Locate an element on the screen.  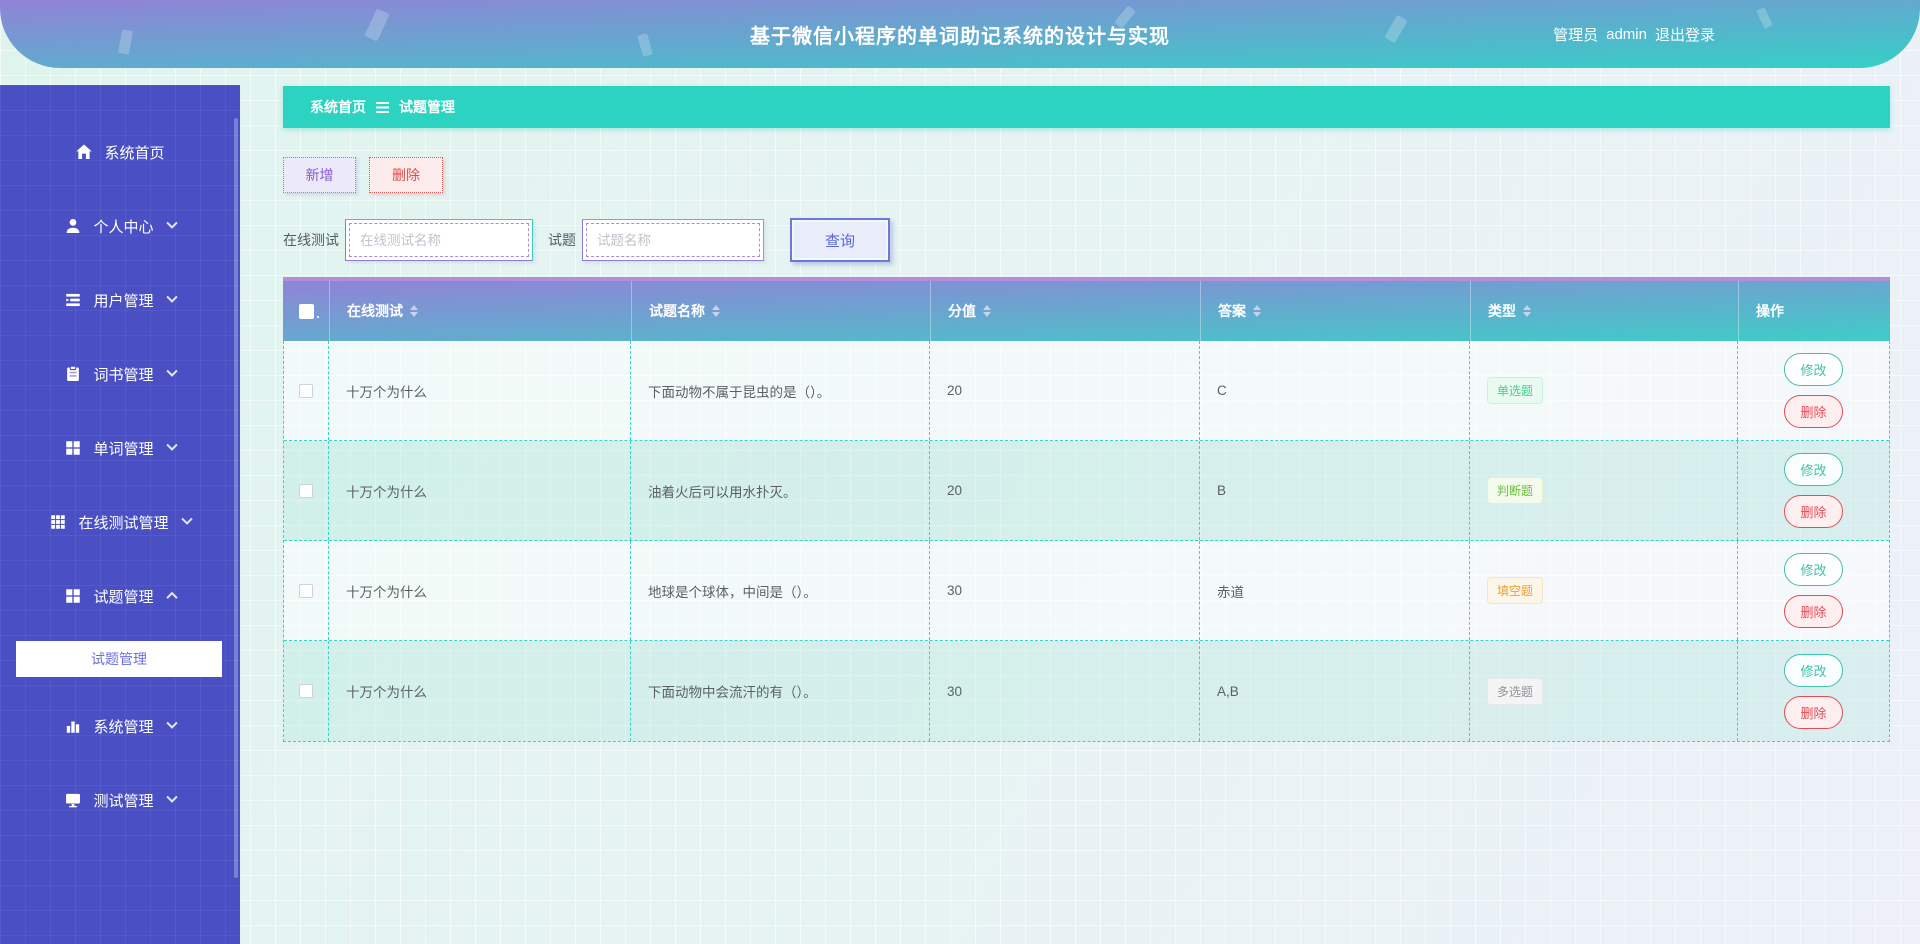
column-header-answer: 答案 is located at coordinates (1335, 311).